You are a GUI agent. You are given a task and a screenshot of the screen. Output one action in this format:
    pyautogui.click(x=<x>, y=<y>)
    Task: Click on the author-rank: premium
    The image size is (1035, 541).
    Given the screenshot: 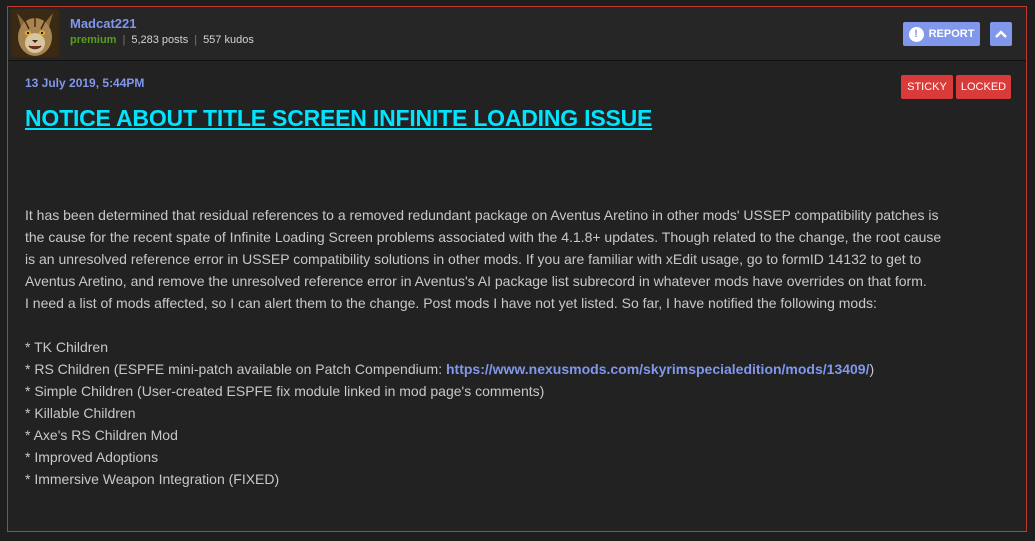 What is the action you would take?
    pyautogui.click(x=93, y=40)
    